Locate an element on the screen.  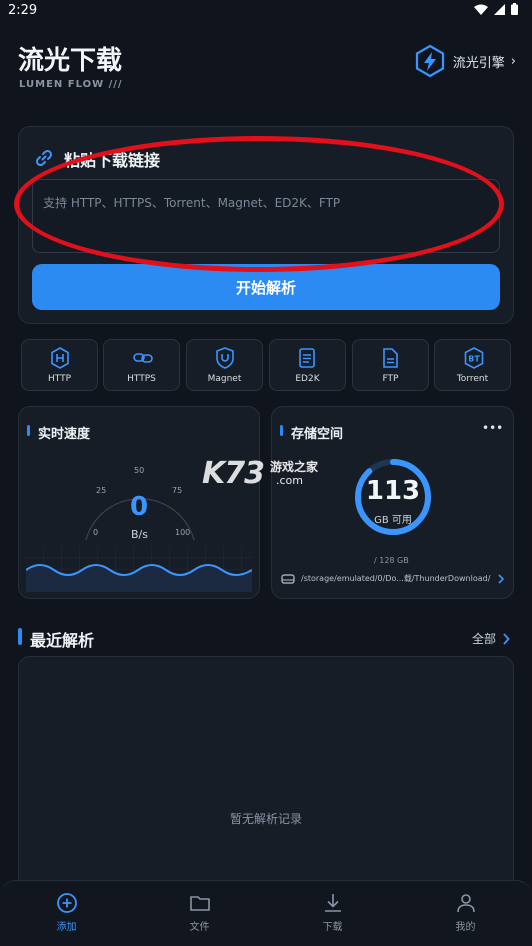
status-icons is located at coordinates (496, 9).